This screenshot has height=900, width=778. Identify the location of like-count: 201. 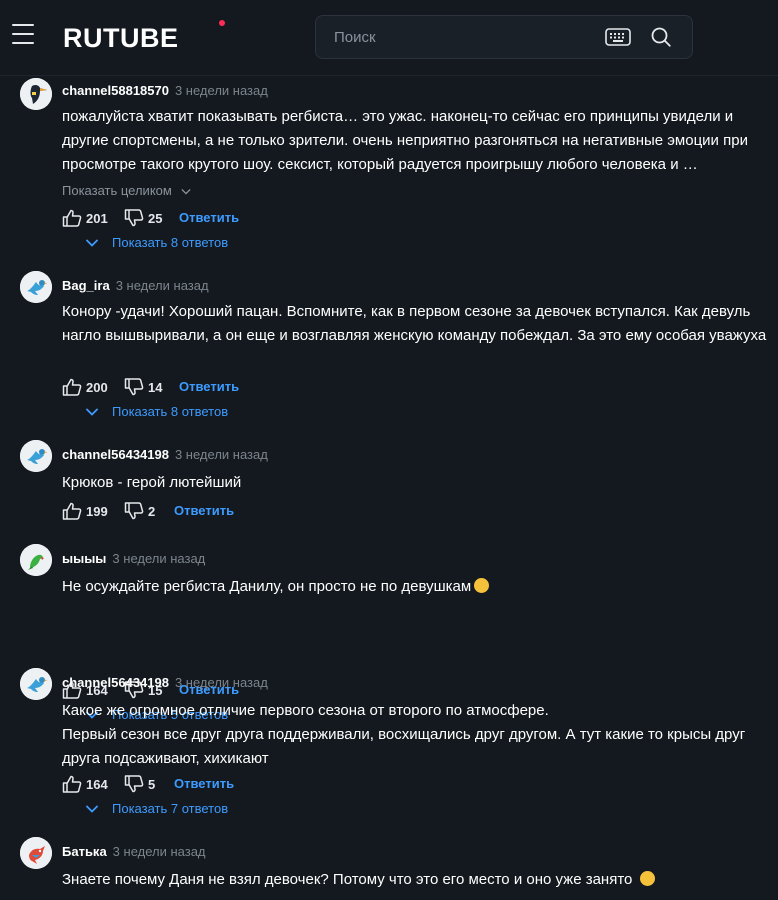
(97, 218).